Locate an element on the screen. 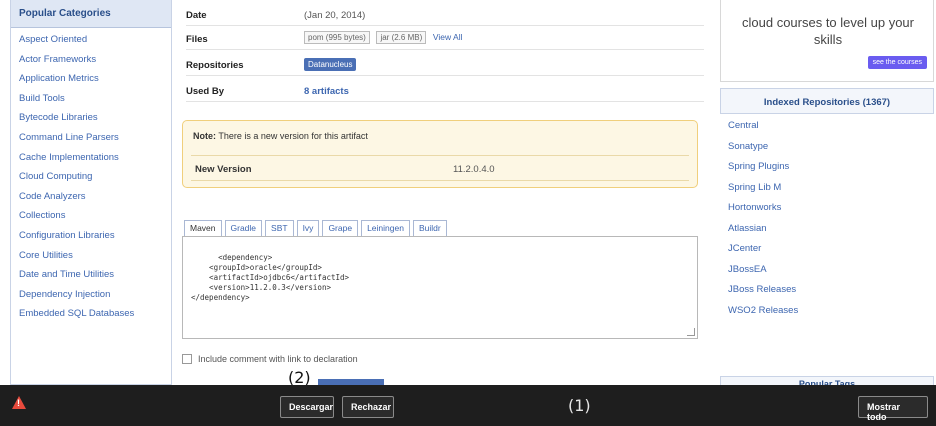 This screenshot has width=936, height=426. annotation-marker-1: (1) is located at coordinates (579, 405).